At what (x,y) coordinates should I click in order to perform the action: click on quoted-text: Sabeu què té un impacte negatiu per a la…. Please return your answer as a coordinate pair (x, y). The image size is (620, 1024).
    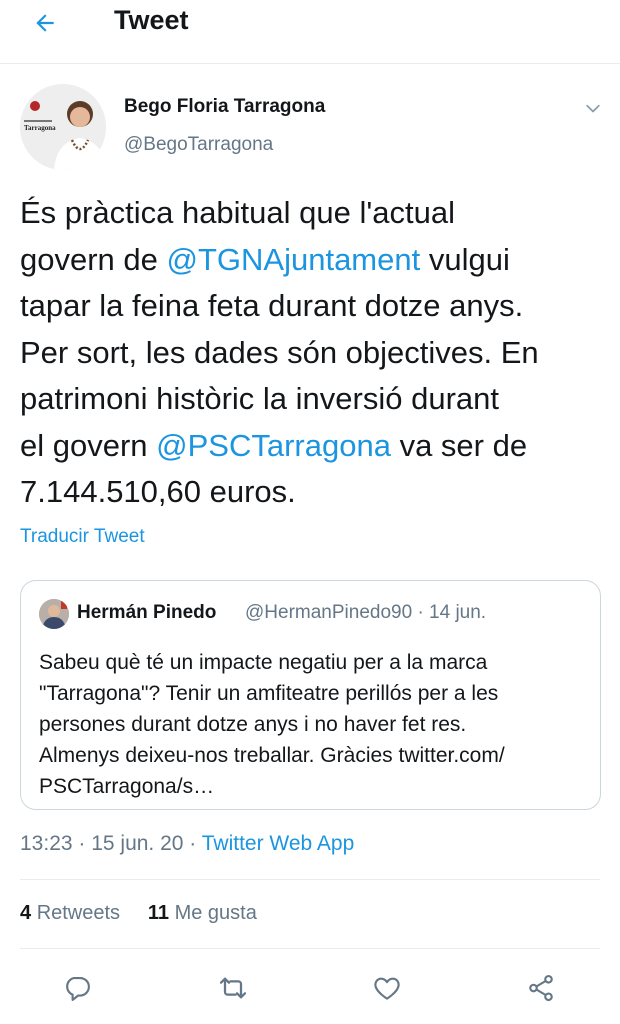
    Looking at the image, I should click on (314, 724).